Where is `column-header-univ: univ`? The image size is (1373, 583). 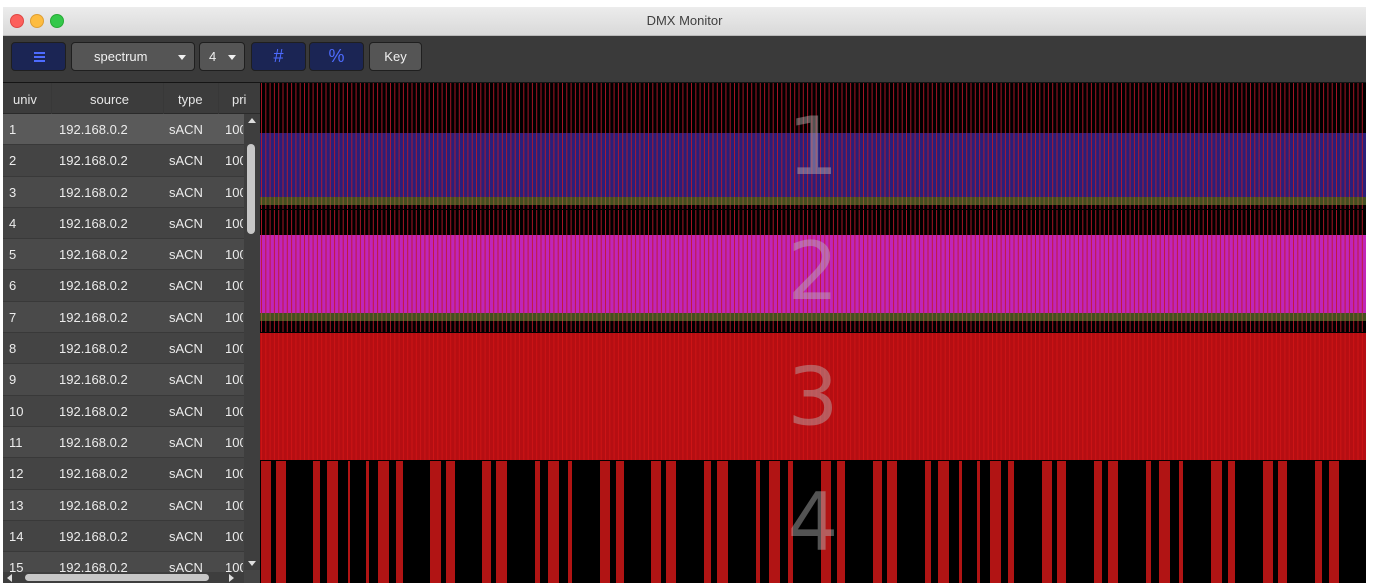
column-header-univ: univ is located at coordinates (25, 99).